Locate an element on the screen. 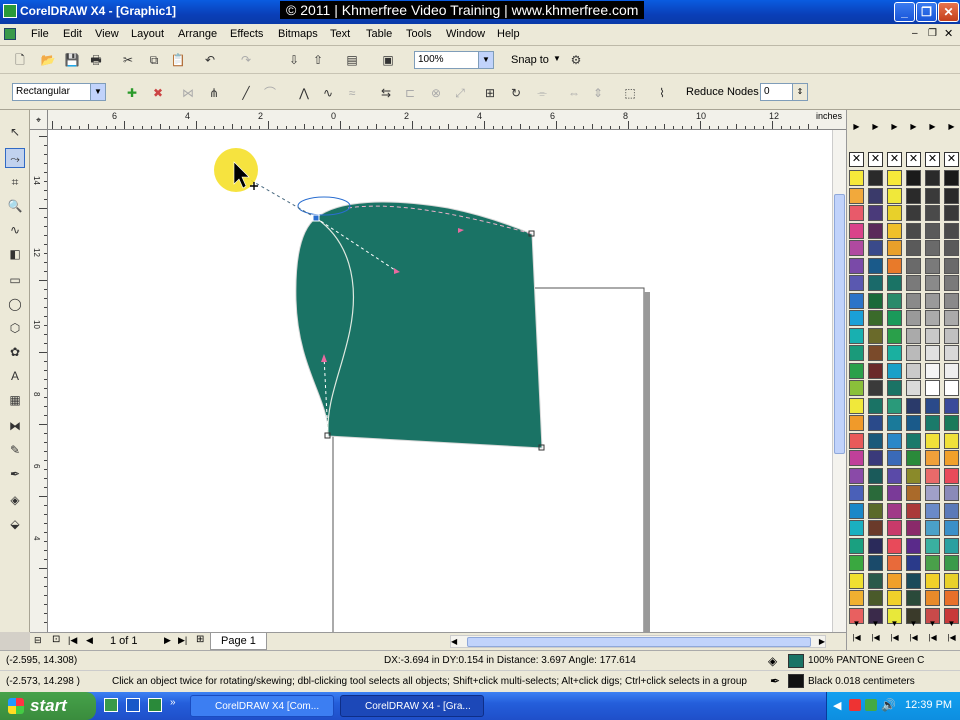  align-nodes-icon: ⊞ is located at coordinates (490, 93).